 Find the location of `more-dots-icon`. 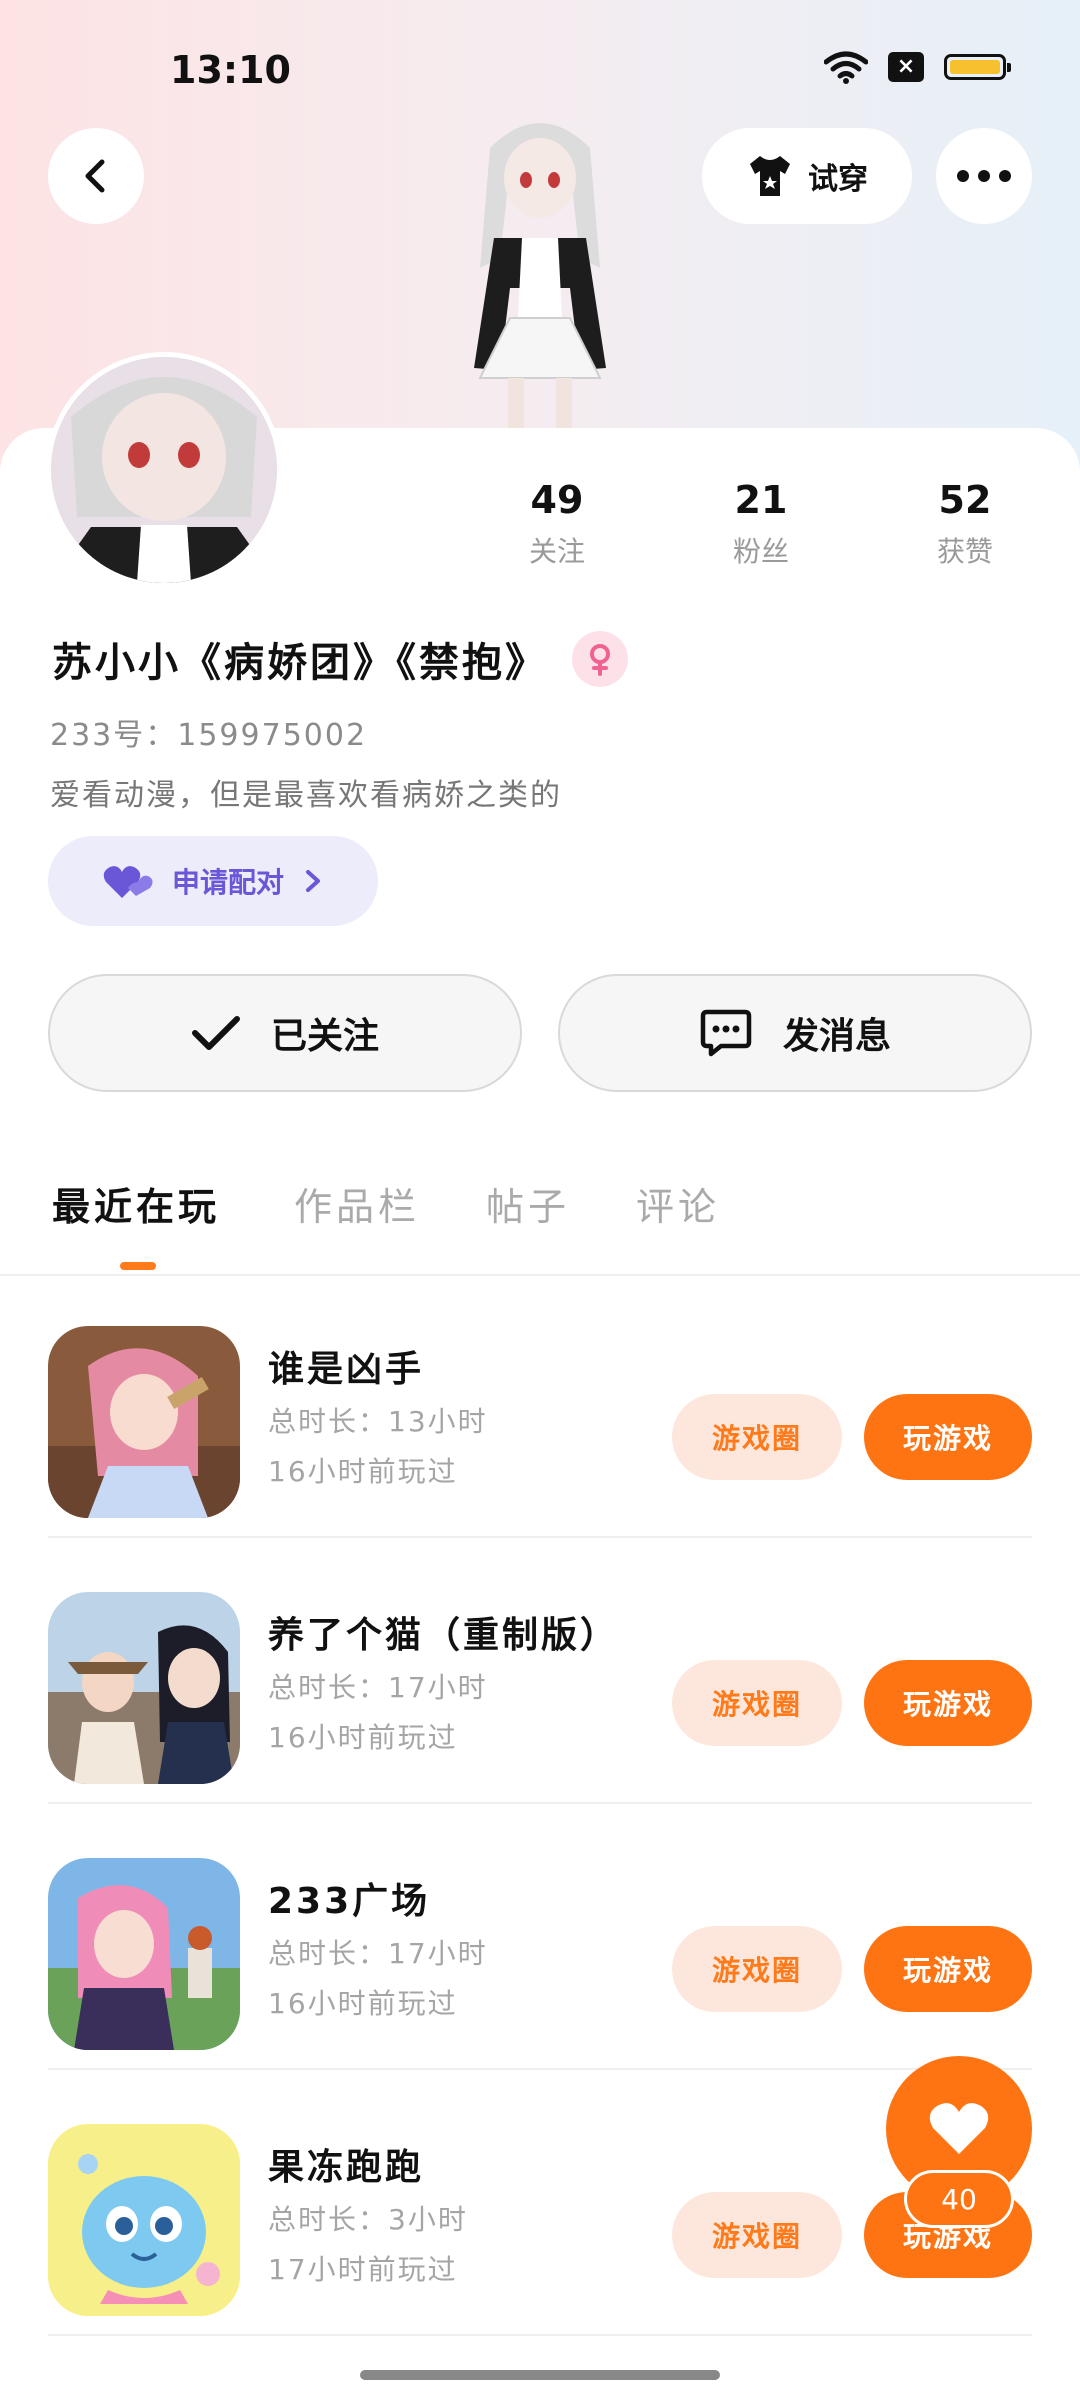

more-dots-icon is located at coordinates (984, 176).